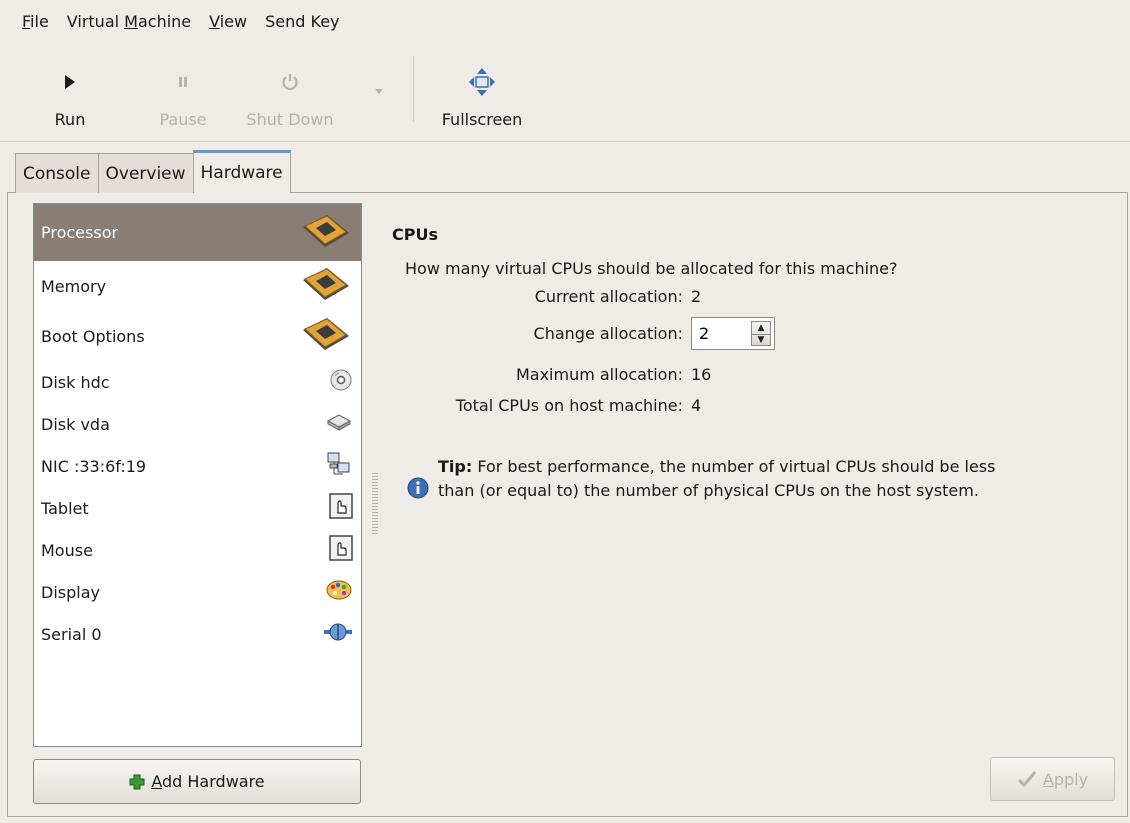 The height and width of the screenshot is (823, 1130). Describe the element at coordinates (70, 119) in the screenshot. I see `run-label: Run` at that location.